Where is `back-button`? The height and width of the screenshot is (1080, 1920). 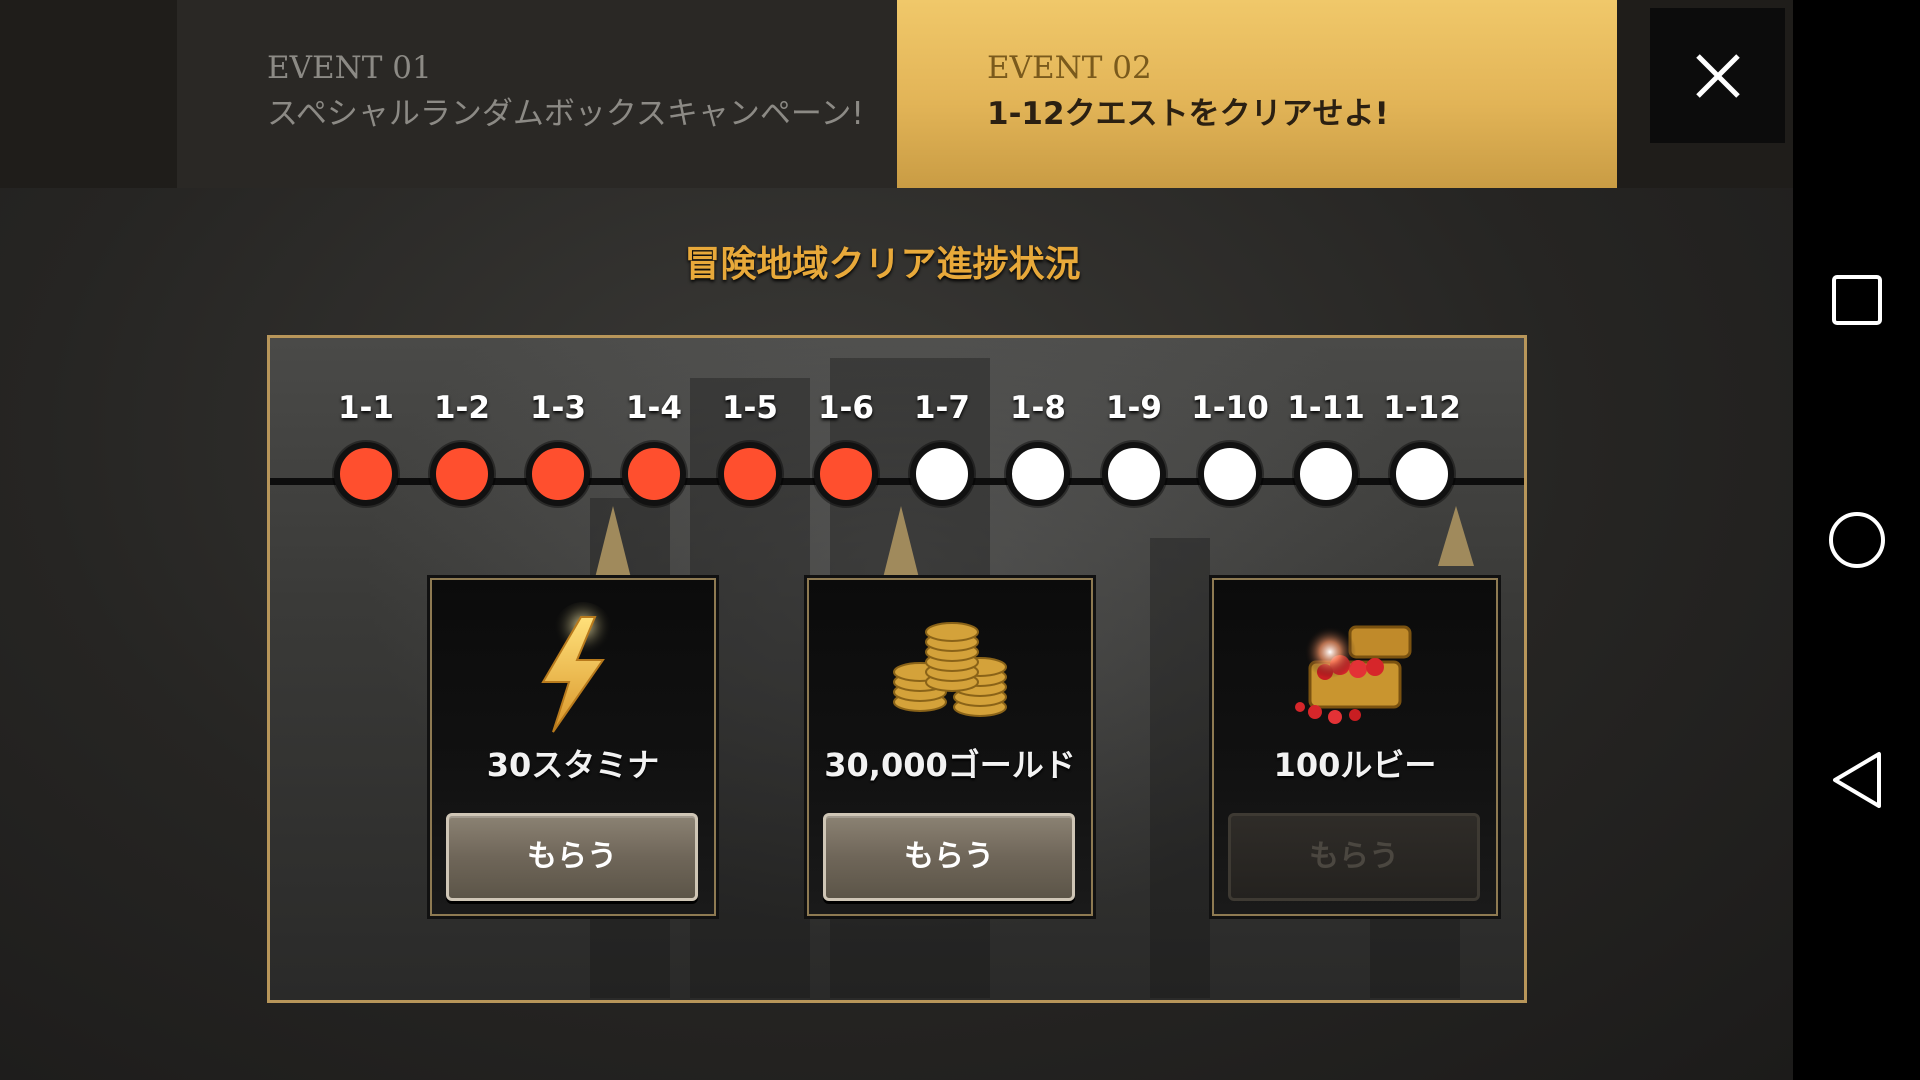
back-button is located at coordinates (1856, 780).